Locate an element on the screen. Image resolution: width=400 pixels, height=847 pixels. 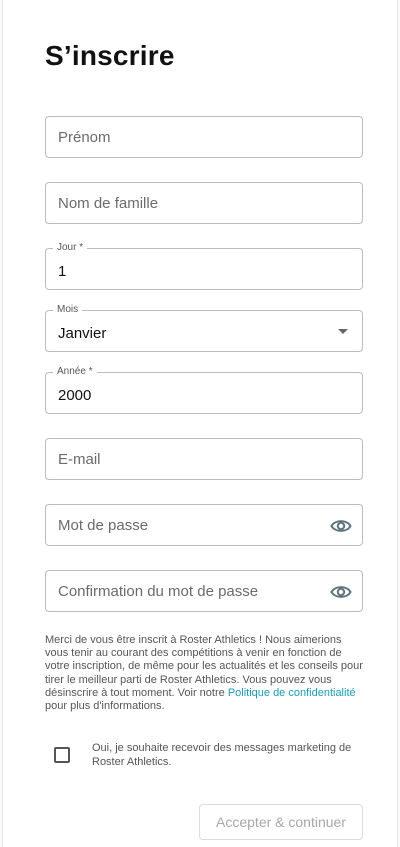
password-confirm-placeholder: Confirmation du mot de passe is located at coordinates (158, 591).